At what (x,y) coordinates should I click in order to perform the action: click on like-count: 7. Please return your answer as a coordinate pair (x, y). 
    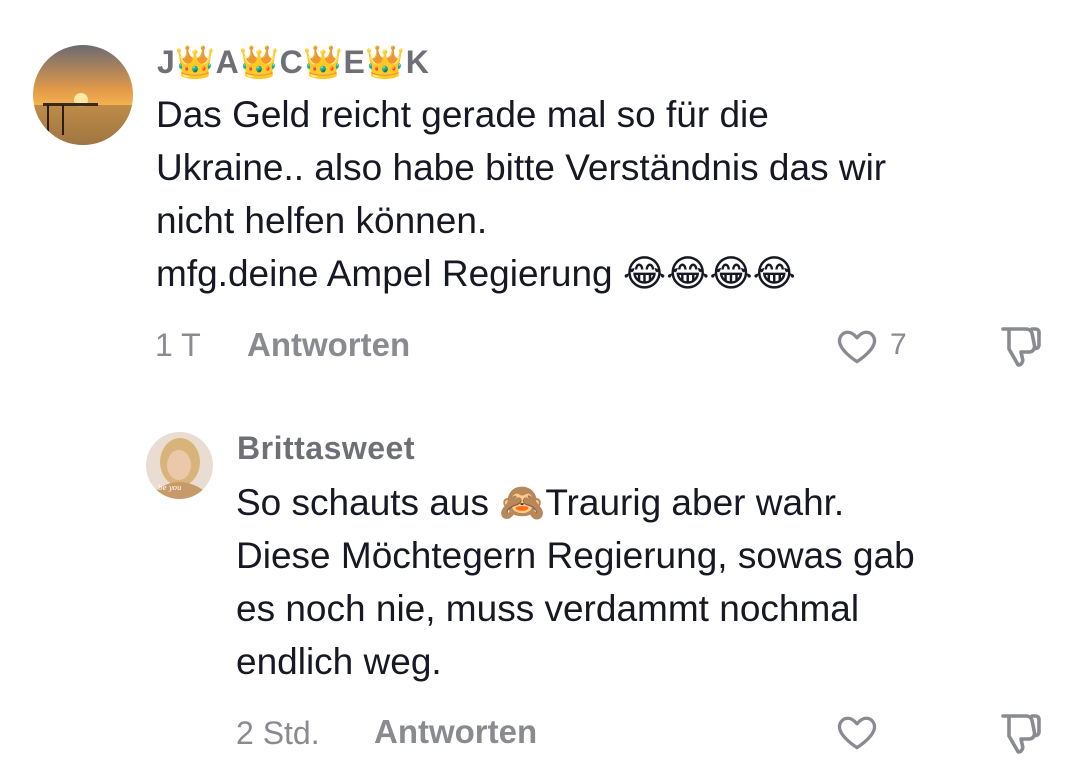
    Looking at the image, I should click on (898, 344).